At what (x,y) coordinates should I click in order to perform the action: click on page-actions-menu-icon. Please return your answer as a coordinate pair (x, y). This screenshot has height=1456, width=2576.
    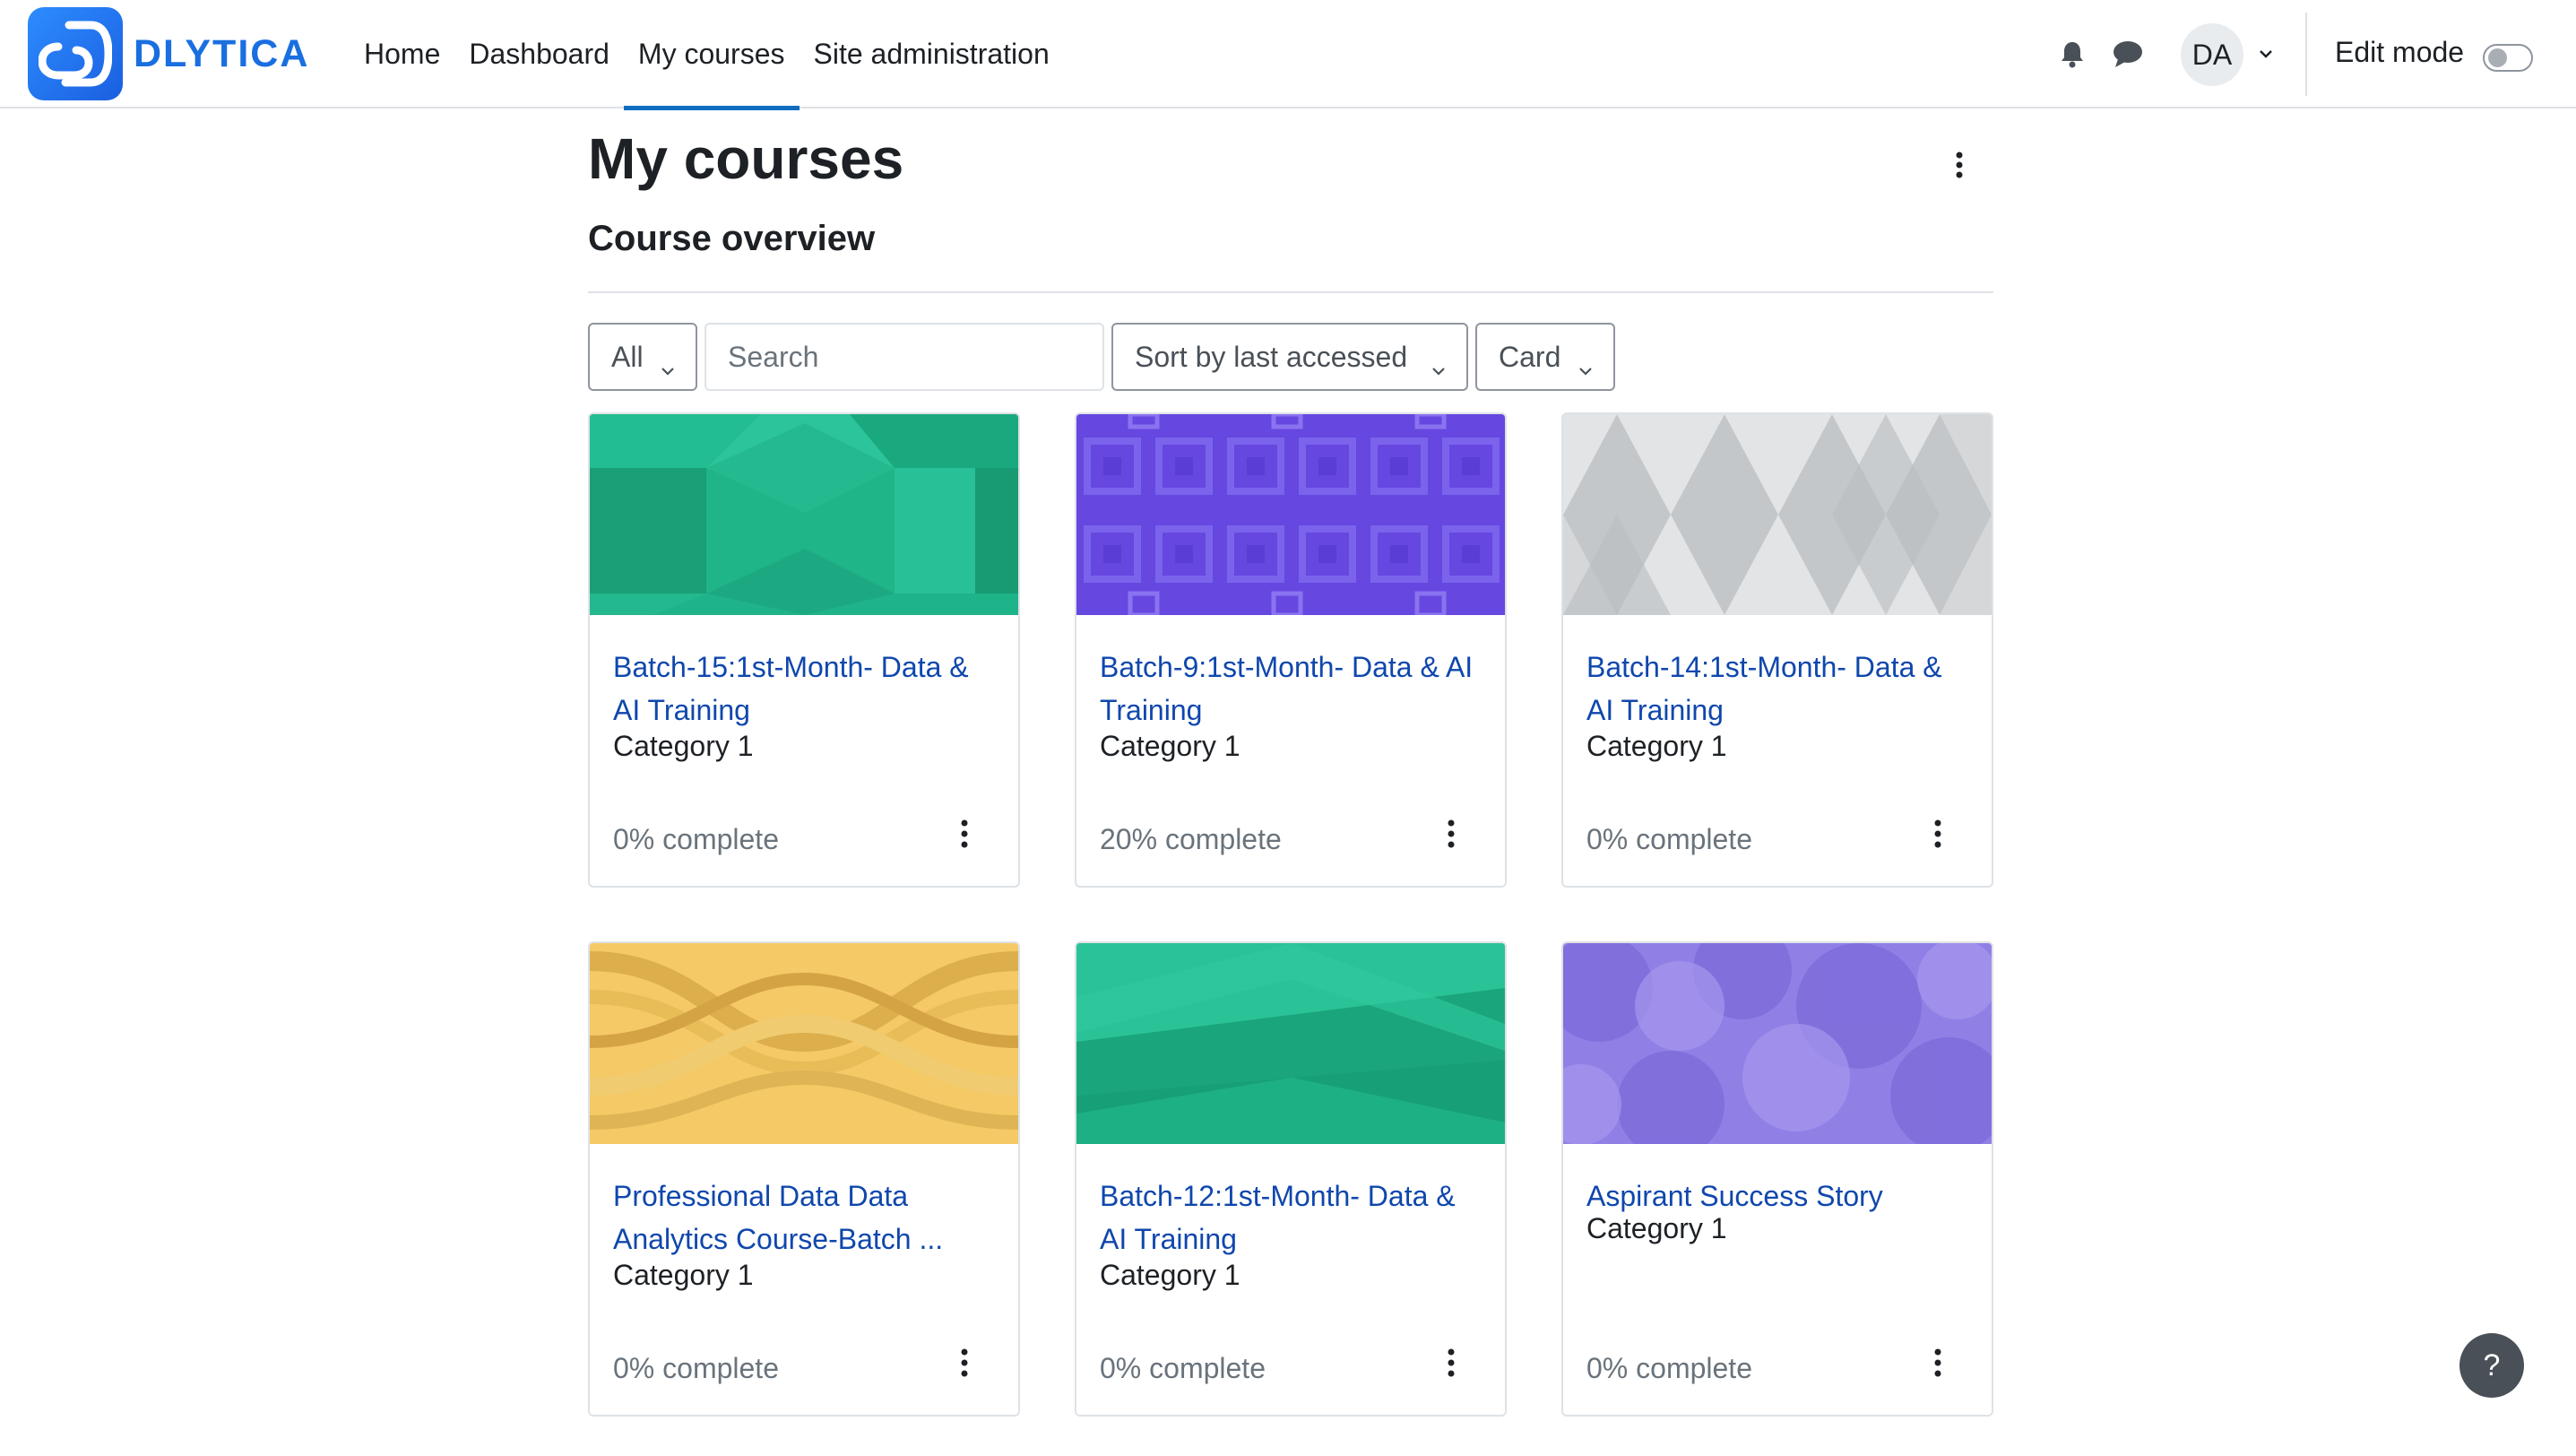
    Looking at the image, I should click on (1959, 165).